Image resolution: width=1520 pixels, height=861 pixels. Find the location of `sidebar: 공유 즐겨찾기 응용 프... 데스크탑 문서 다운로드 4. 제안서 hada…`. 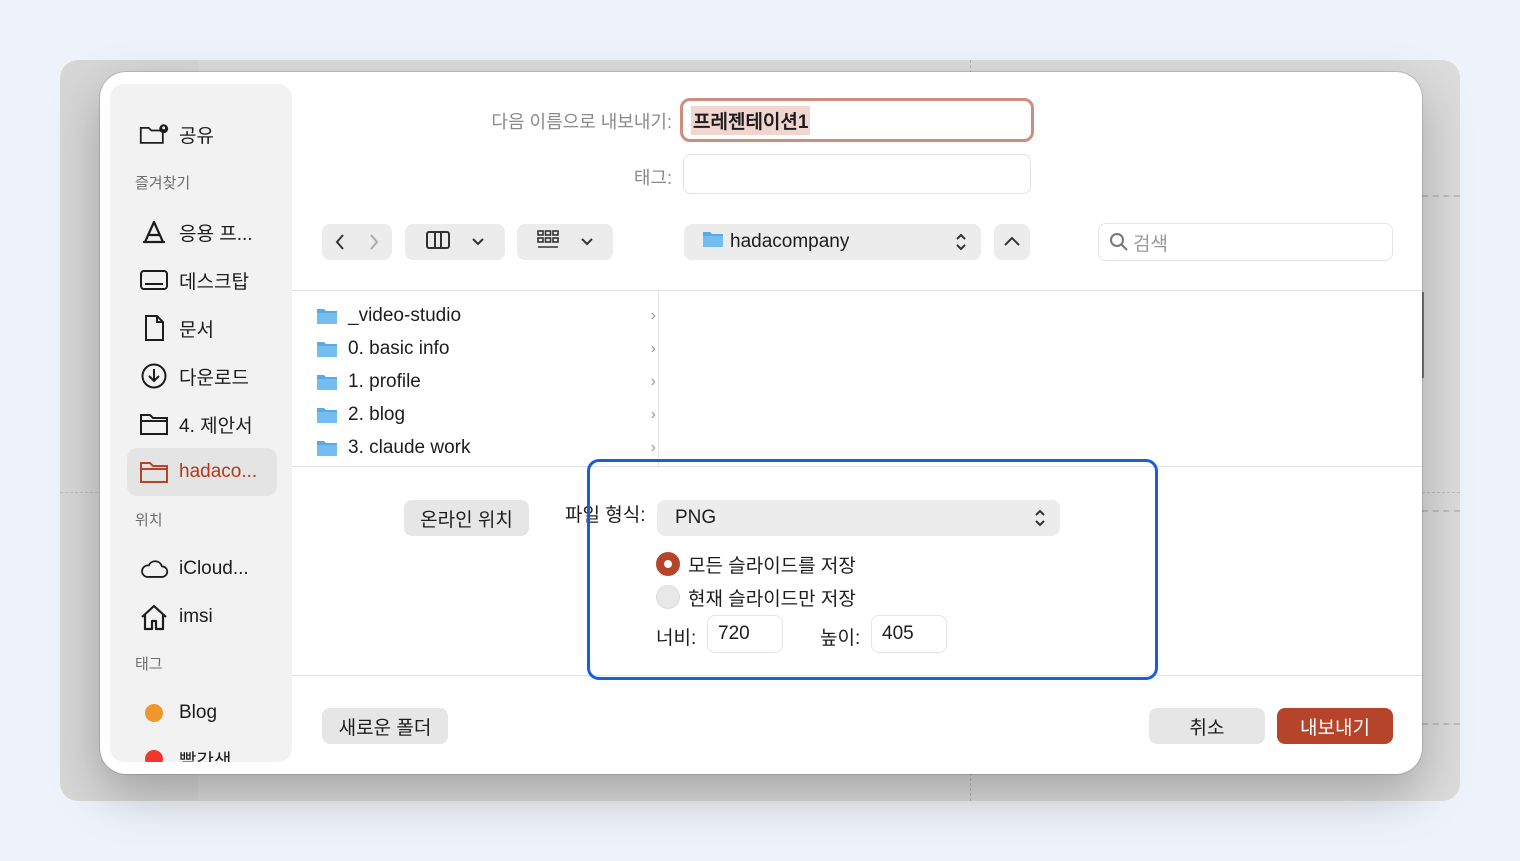

sidebar: 공유 즐겨찾기 응용 프... 데스크탑 문서 다운로드 4. 제안서 hada… is located at coordinates (201, 423).